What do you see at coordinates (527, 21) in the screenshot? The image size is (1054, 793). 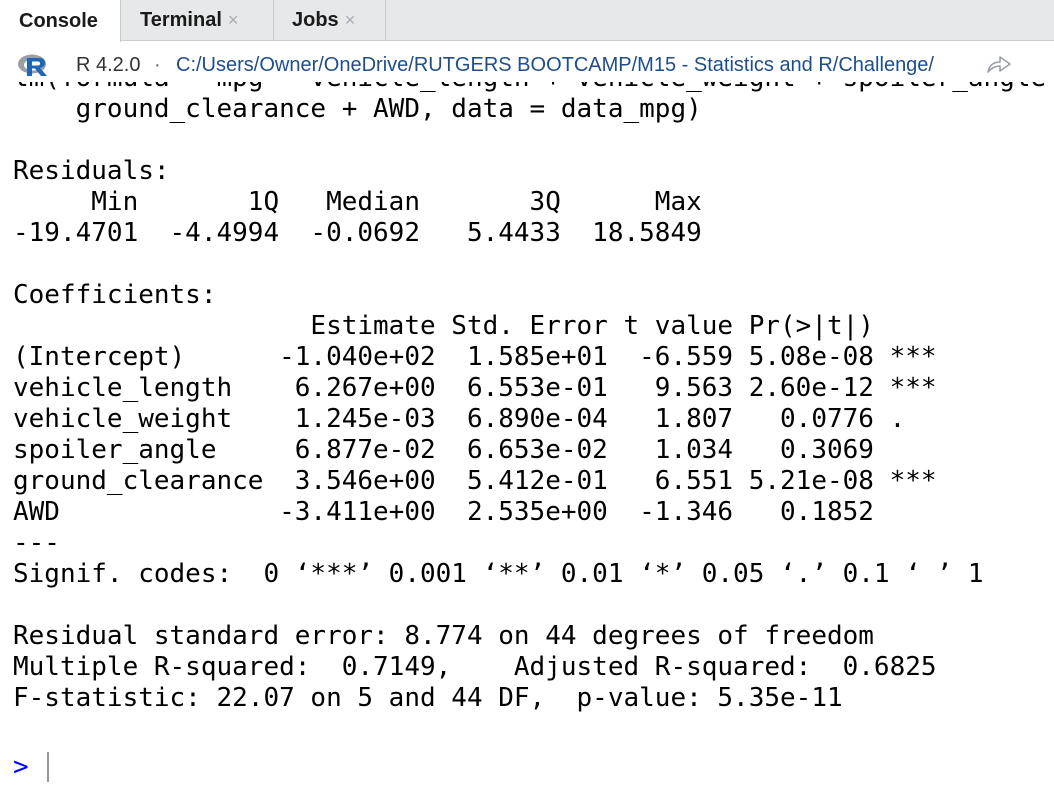 I see `tab-bar: Console Terminal × Jobs ×` at bounding box center [527, 21].